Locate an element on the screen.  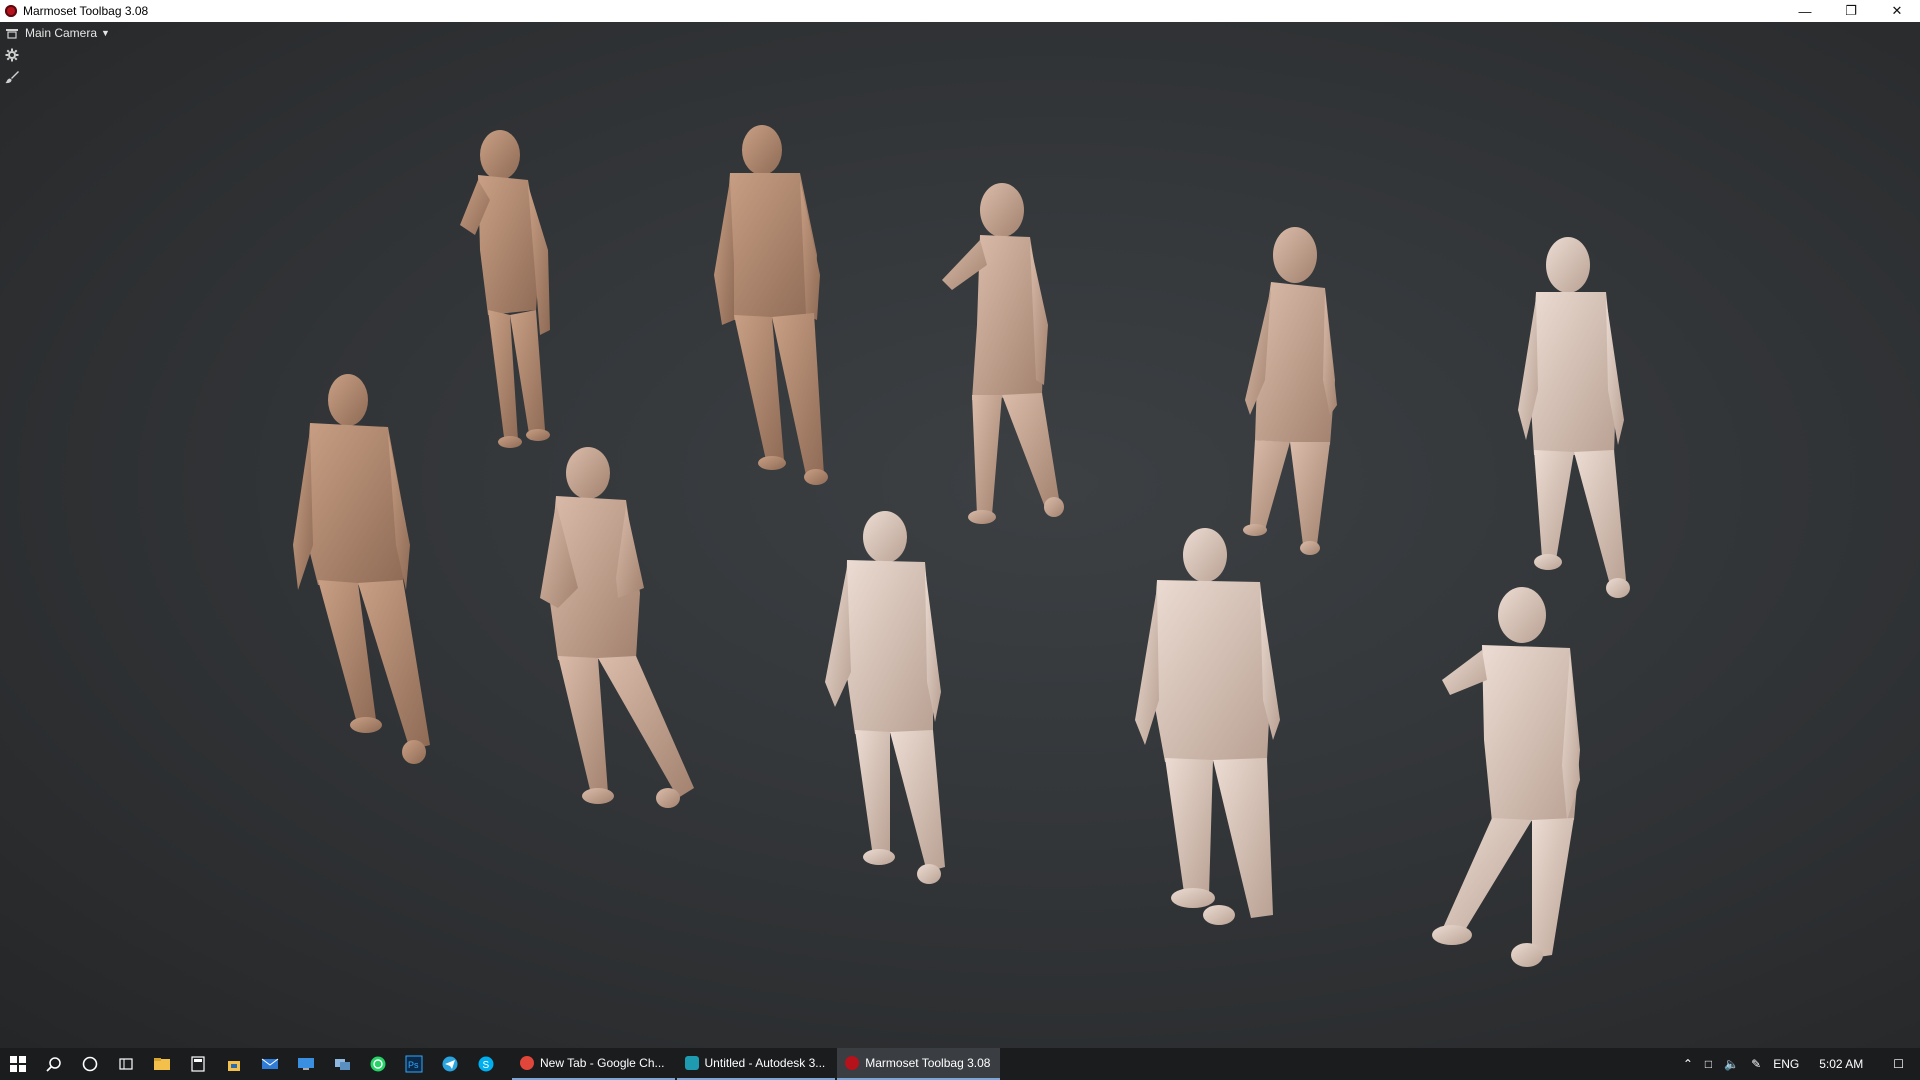
close-icon: ✕ is located at coordinates (1897, 11).